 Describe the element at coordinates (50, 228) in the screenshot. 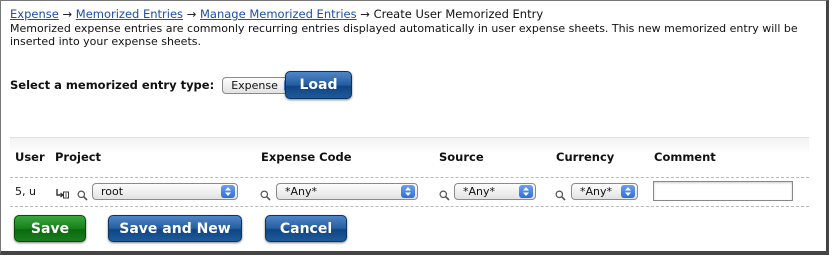

I see `save-button: Save` at that location.